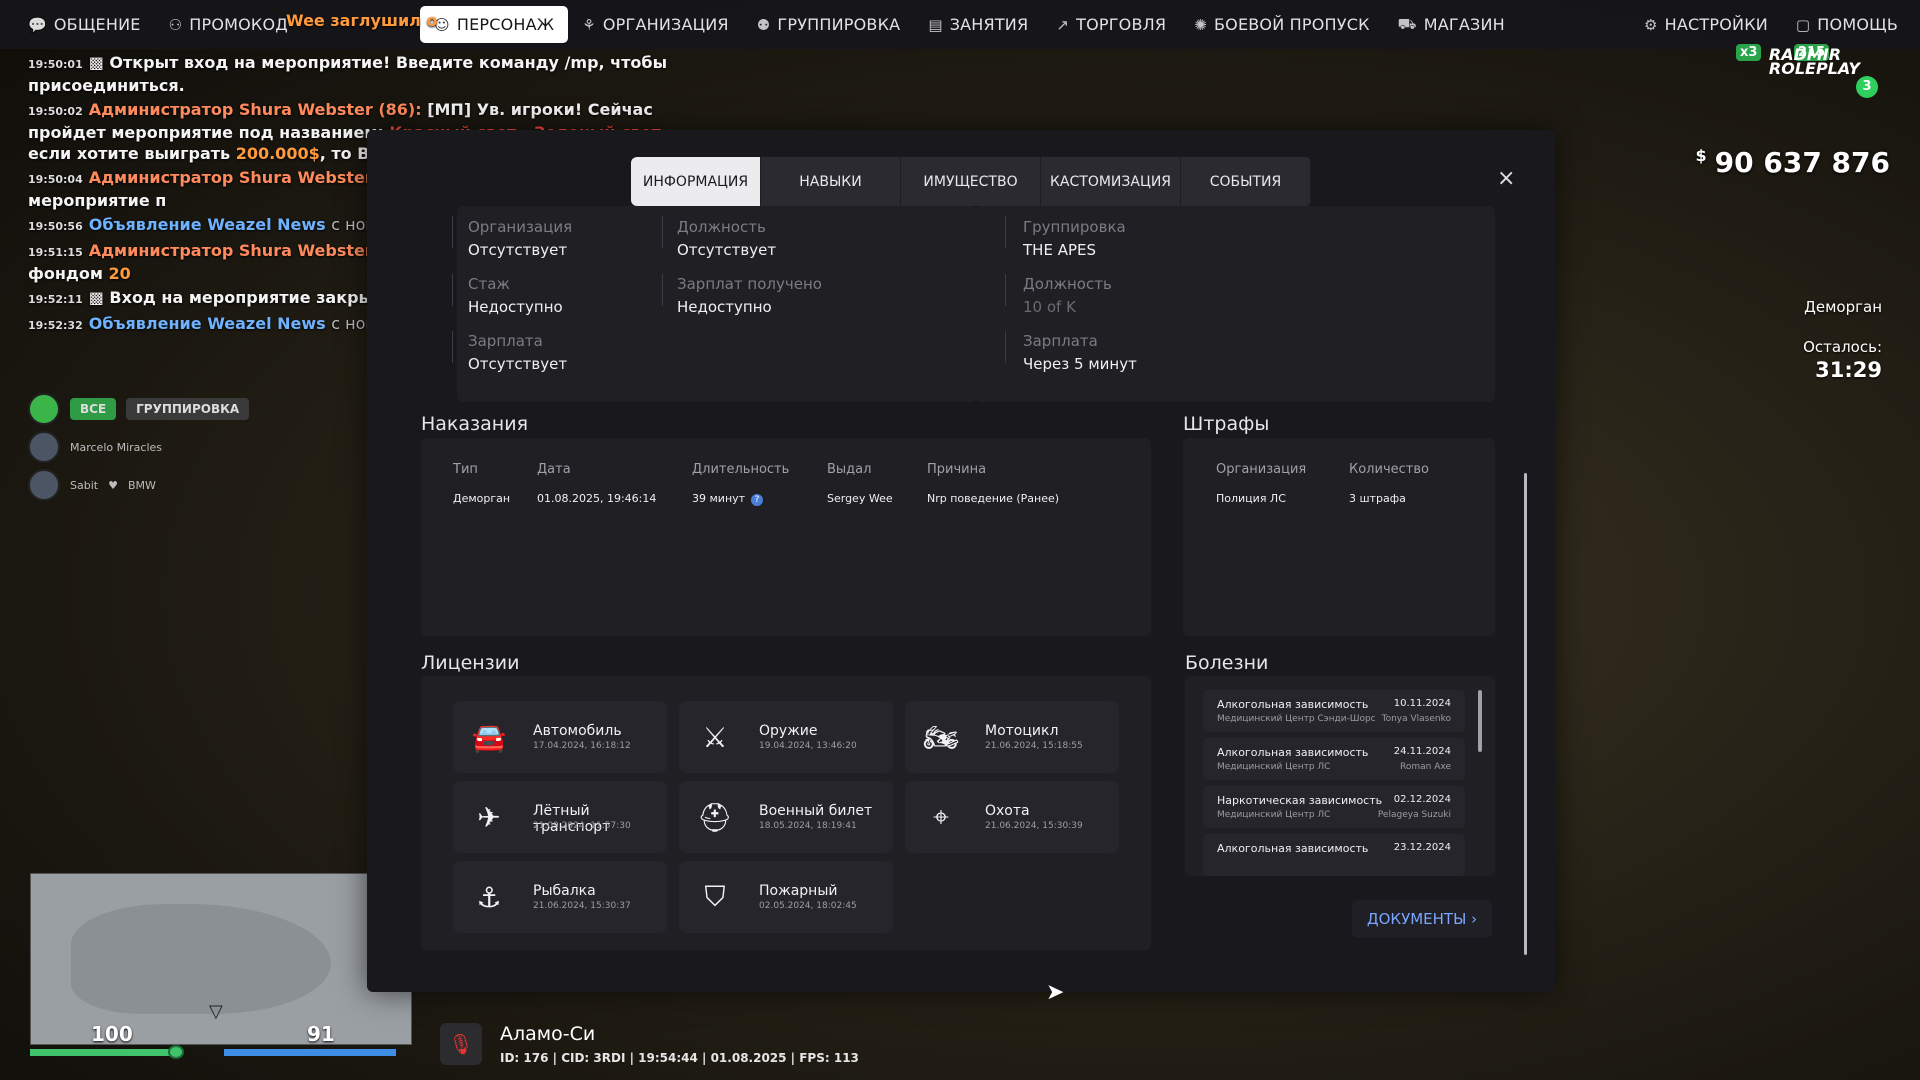  What do you see at coordinates (461, 1044) in the screenshot?
I see `microphone-icon: 🎙` at bounding box center [461, 1044].